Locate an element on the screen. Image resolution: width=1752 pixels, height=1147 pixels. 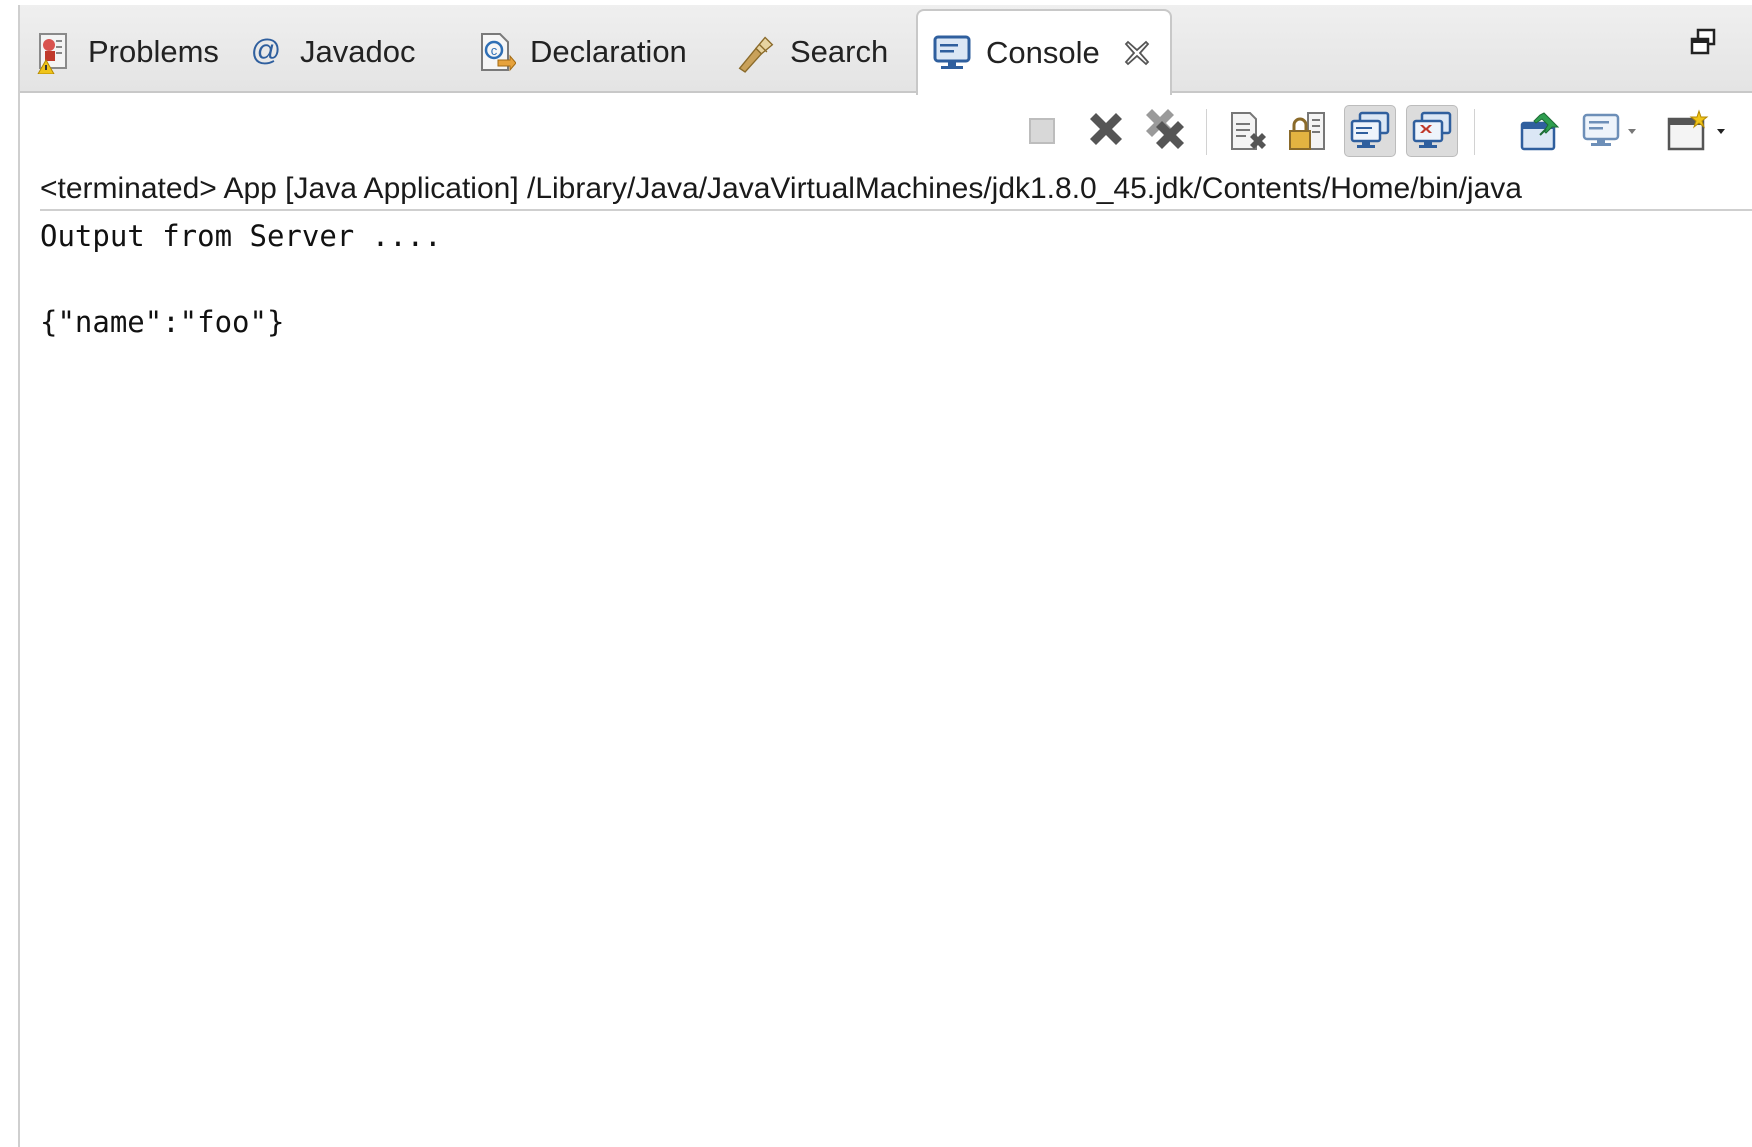
open-console-icon is located at coordinates (1700, 131).